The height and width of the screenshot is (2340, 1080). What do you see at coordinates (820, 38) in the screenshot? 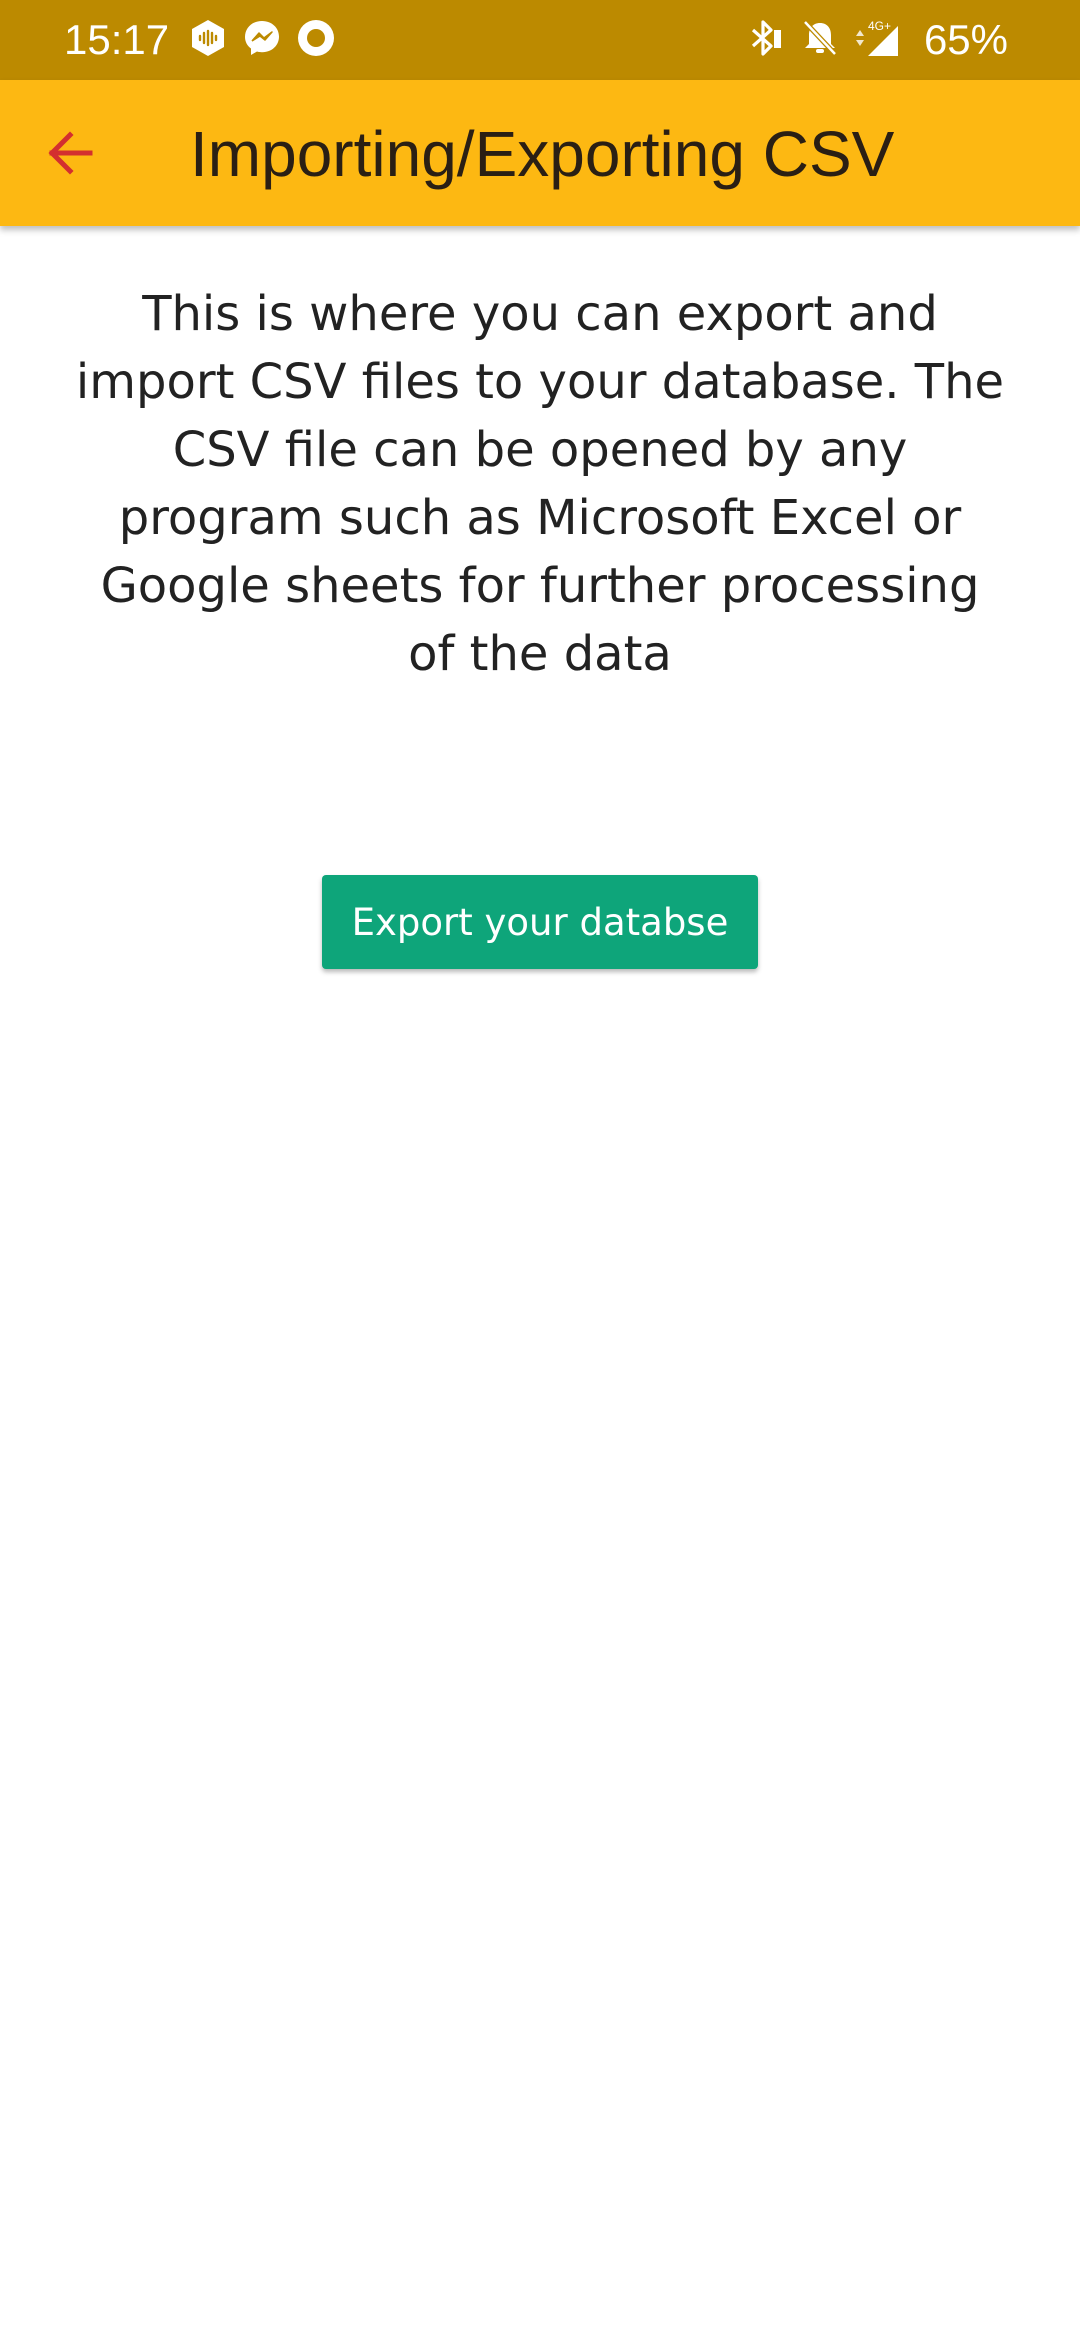
I see `bell-muted-icon` at bounding box center [820, 38].